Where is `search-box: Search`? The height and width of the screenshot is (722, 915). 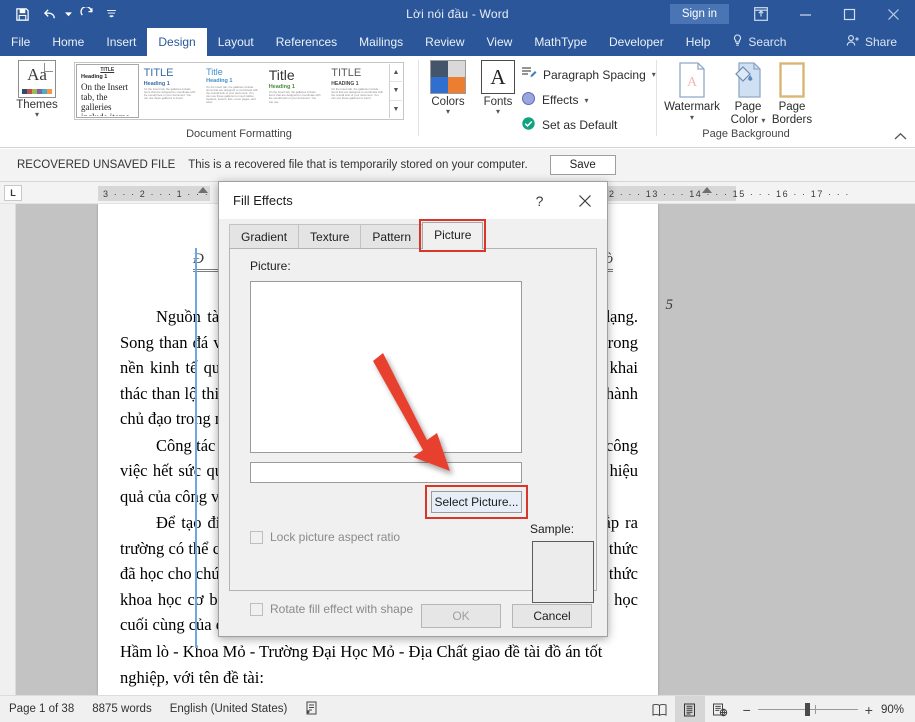 search-box: Search is located at coordinates (759, 42).